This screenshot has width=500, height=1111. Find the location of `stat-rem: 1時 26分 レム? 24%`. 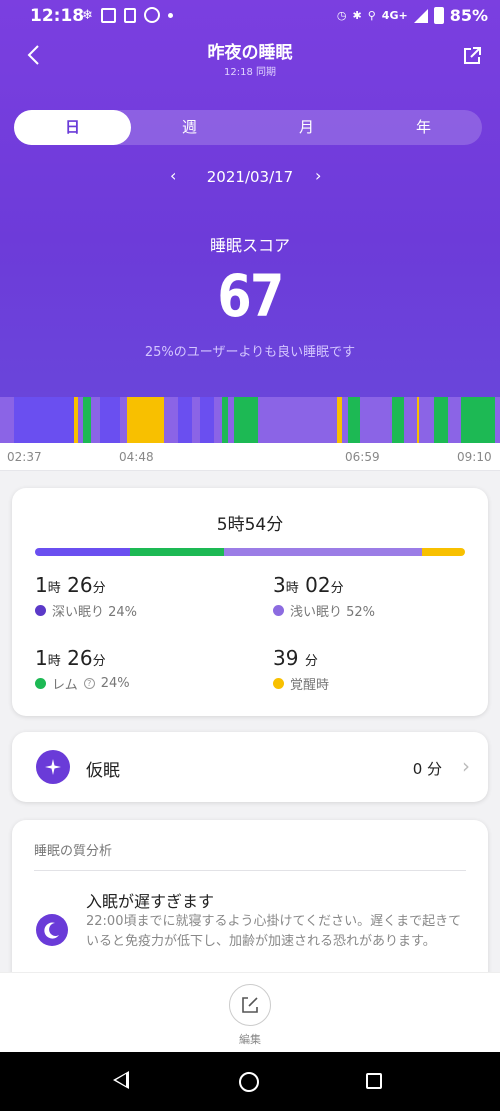

stat-rem: 1時 26分 レム? 24% is located at coordinates (82, 669).